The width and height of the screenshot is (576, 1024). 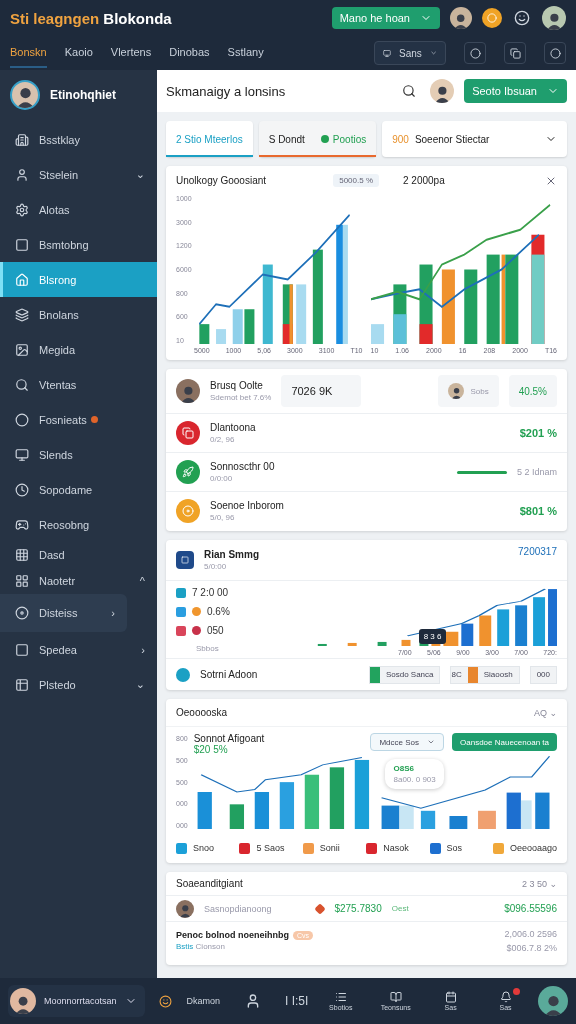 I want to click on calendar-icon, so click(x=450, y=997).